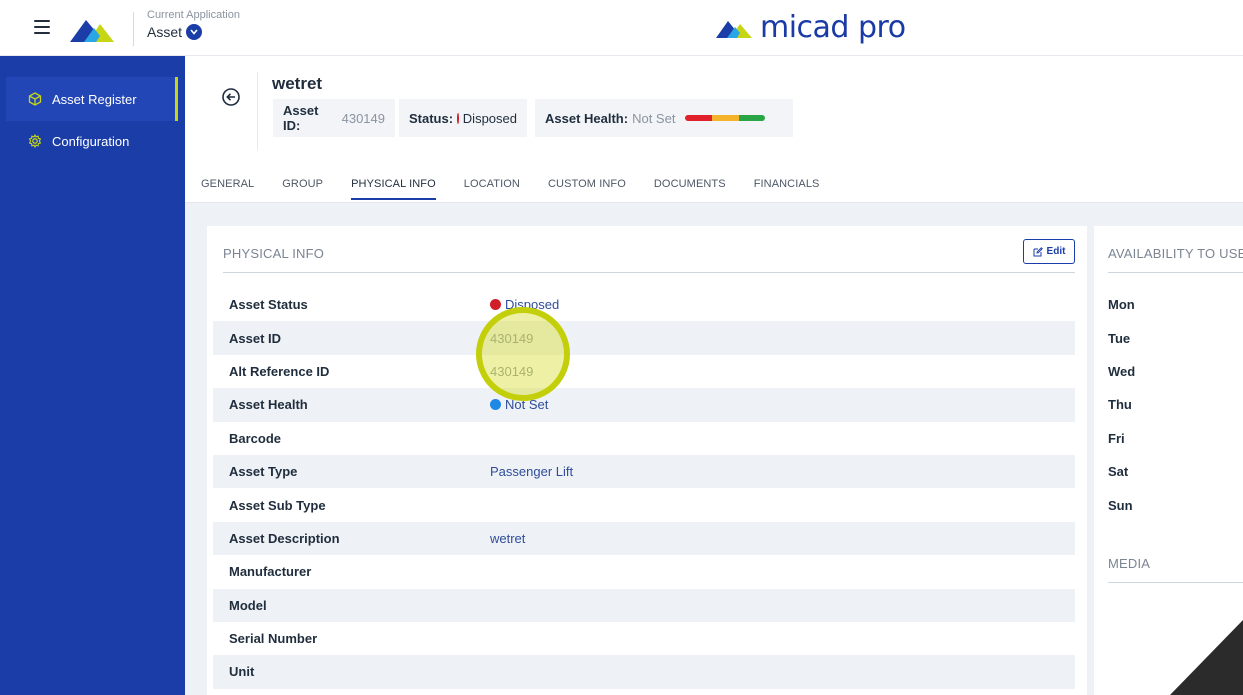  I want to click on health-label: Asset Health:, so click(587, 118).